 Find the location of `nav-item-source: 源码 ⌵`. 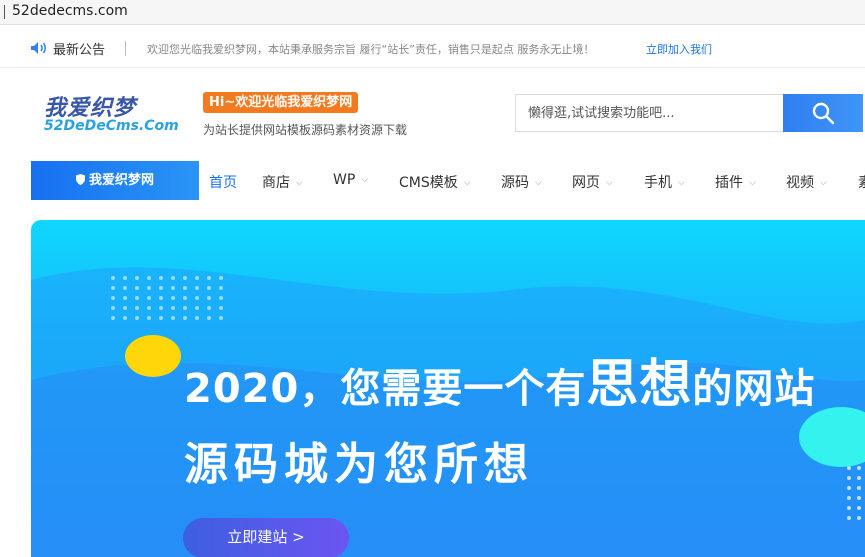

nav-item-source: 源码 ⌵ is located at coordinates (521, 182).